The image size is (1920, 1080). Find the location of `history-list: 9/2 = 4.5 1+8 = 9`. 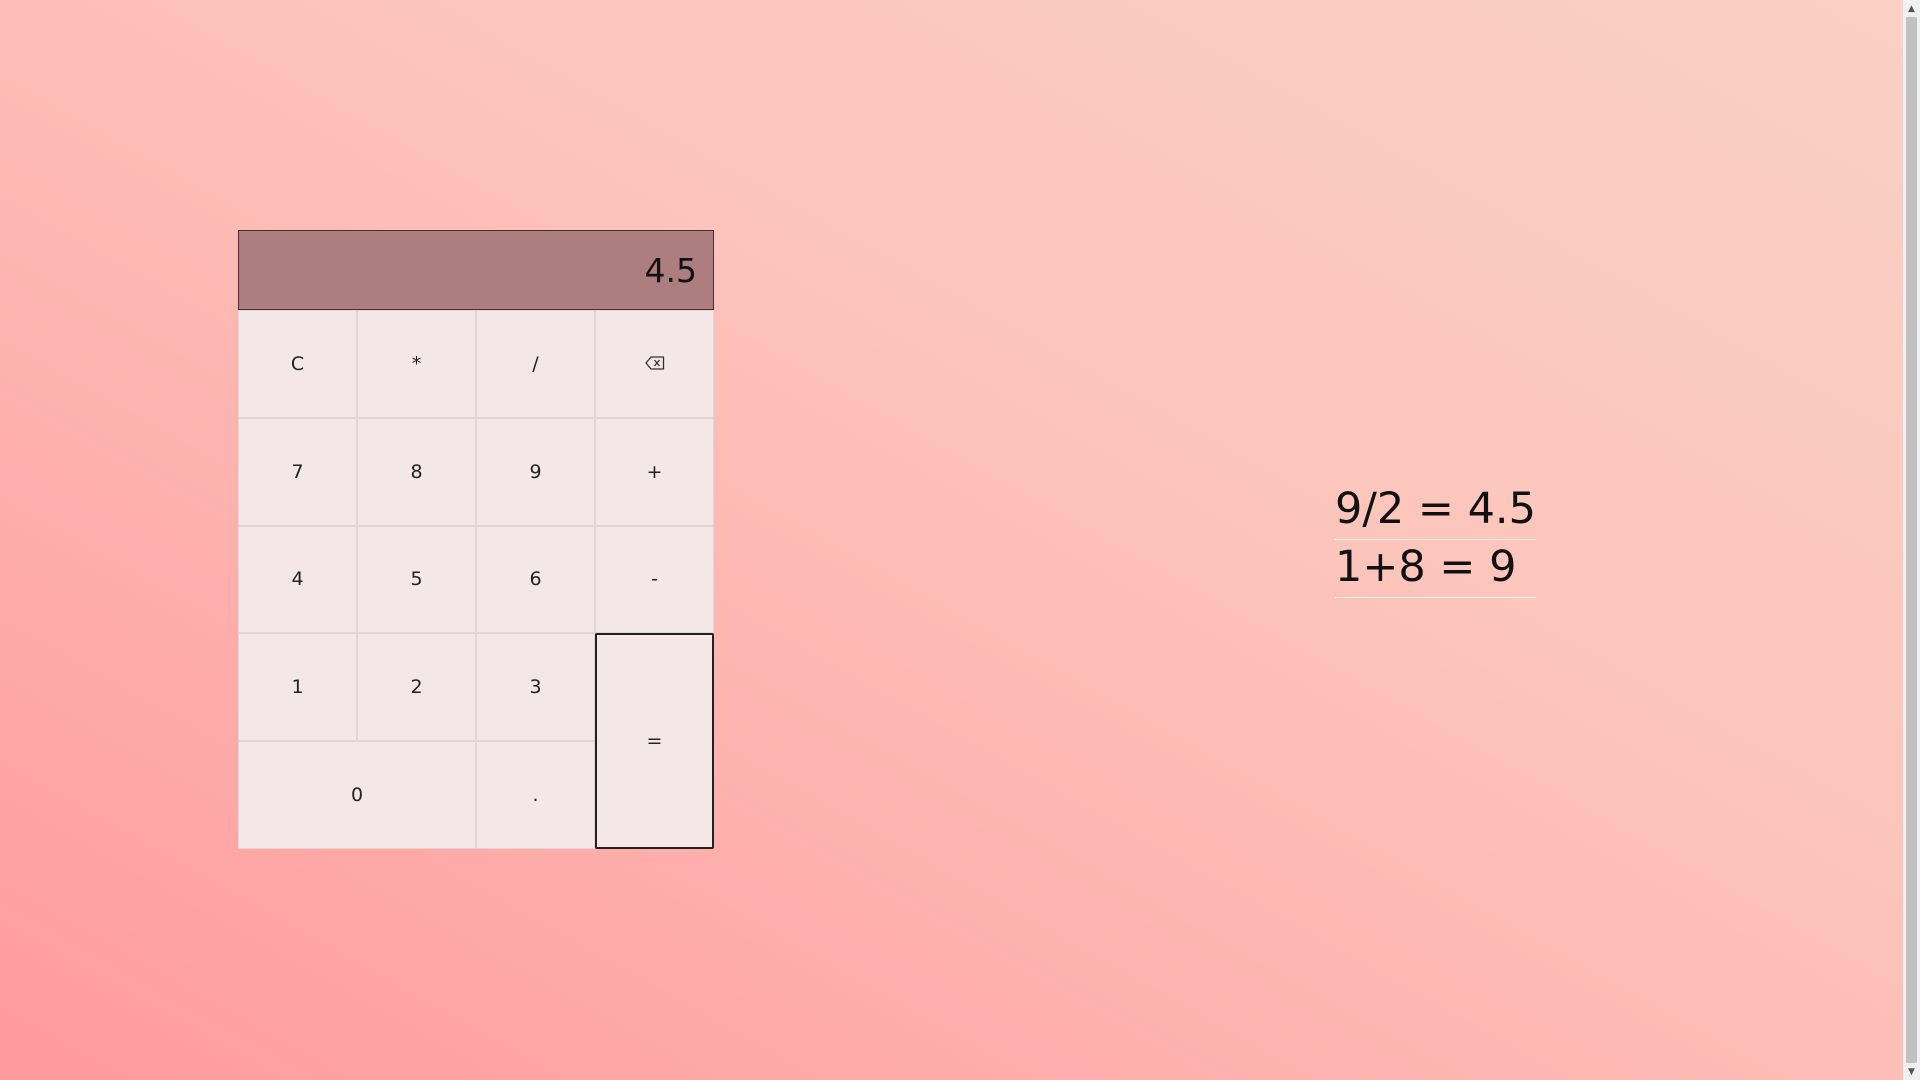

history-list: 9/2 = 4.5 1+8 = 9 is located at coordinates (1435, 540).